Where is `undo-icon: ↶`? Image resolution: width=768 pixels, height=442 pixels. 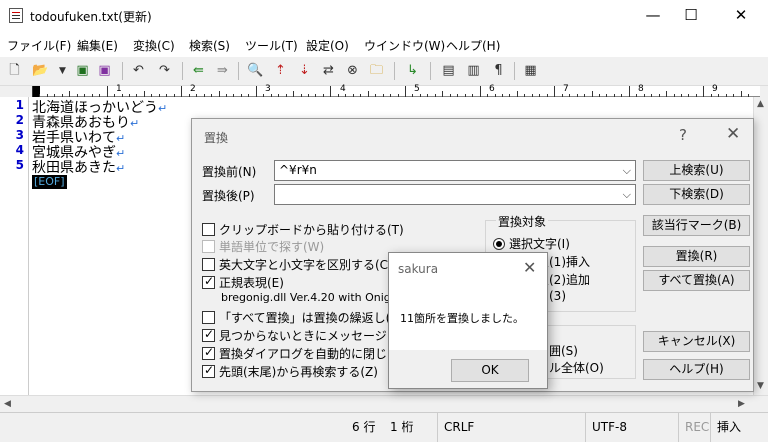
undo-icon: ↶ is located at coordinates (138, 71).